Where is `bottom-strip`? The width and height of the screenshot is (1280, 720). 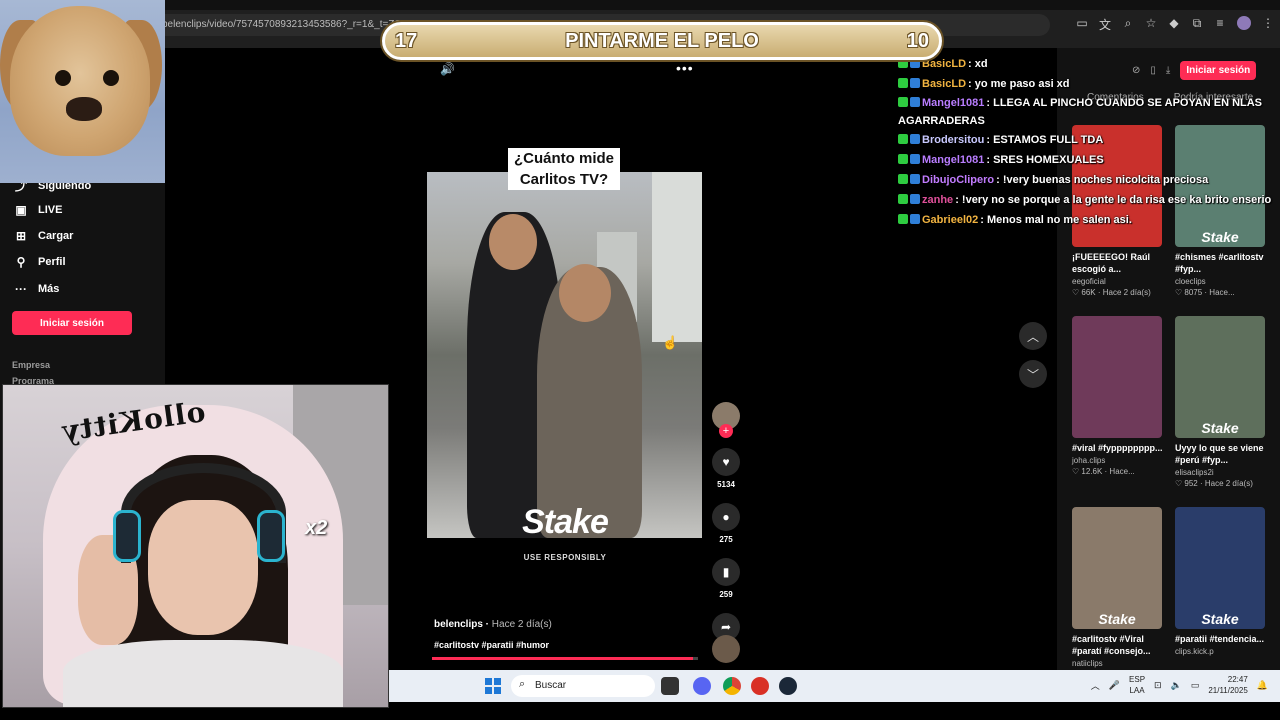 bottom-strip is located at coordinates (834, 711).